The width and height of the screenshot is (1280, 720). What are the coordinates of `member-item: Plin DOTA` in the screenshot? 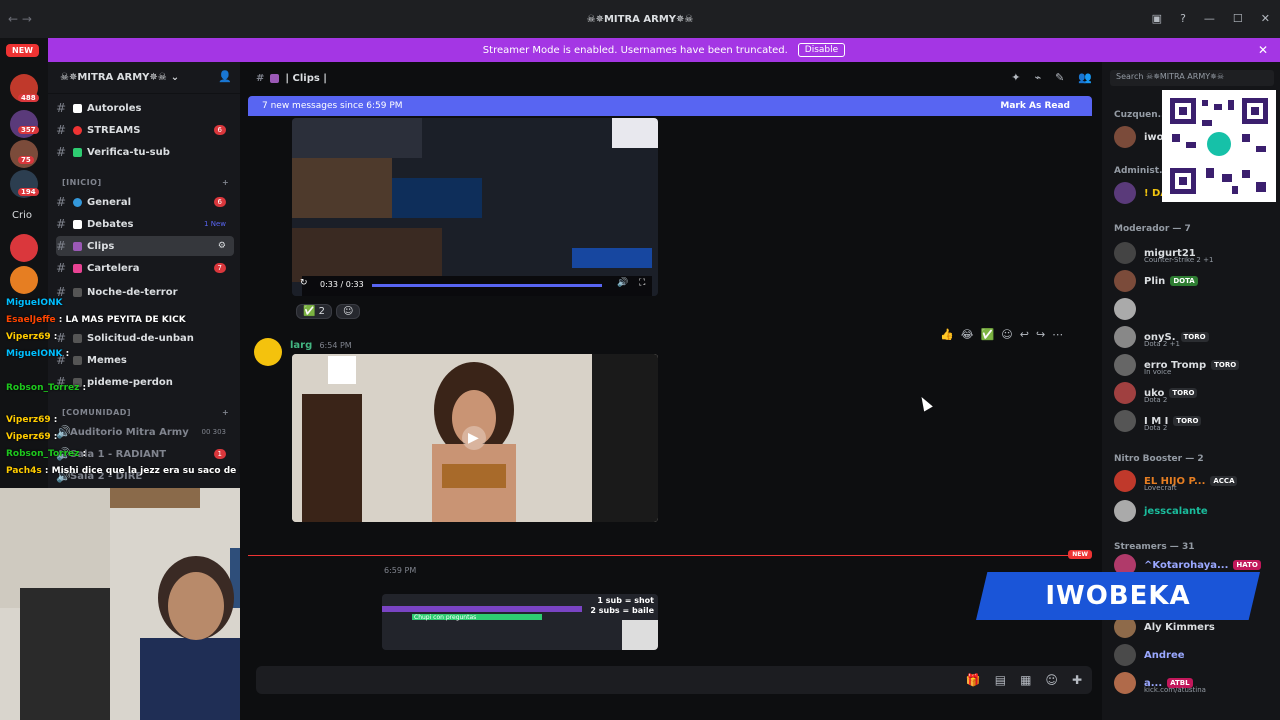 It's located at (1156, 281).